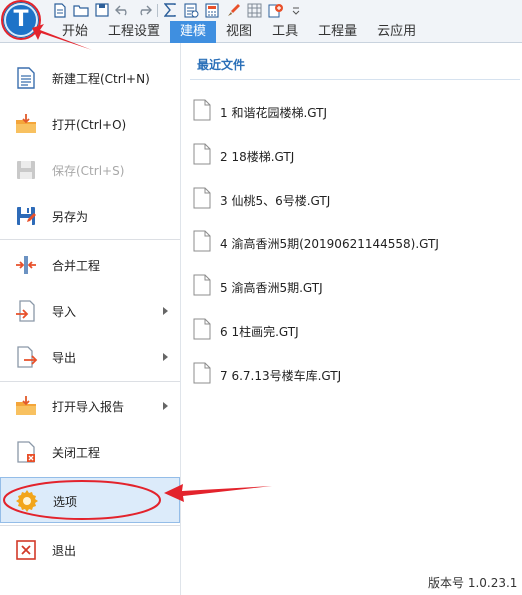  I want to click on report-icon, so click(191, 10).